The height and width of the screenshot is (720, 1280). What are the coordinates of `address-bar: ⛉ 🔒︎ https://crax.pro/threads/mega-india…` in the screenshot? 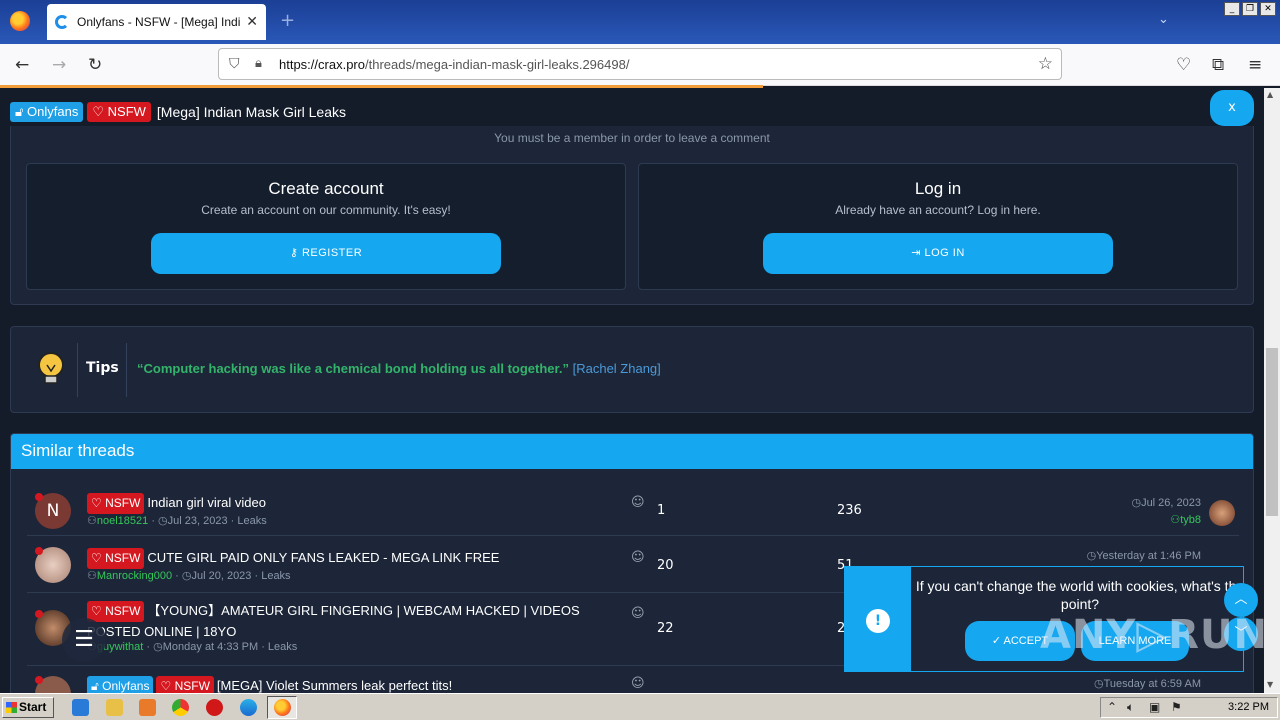 It's located at (640, 64).